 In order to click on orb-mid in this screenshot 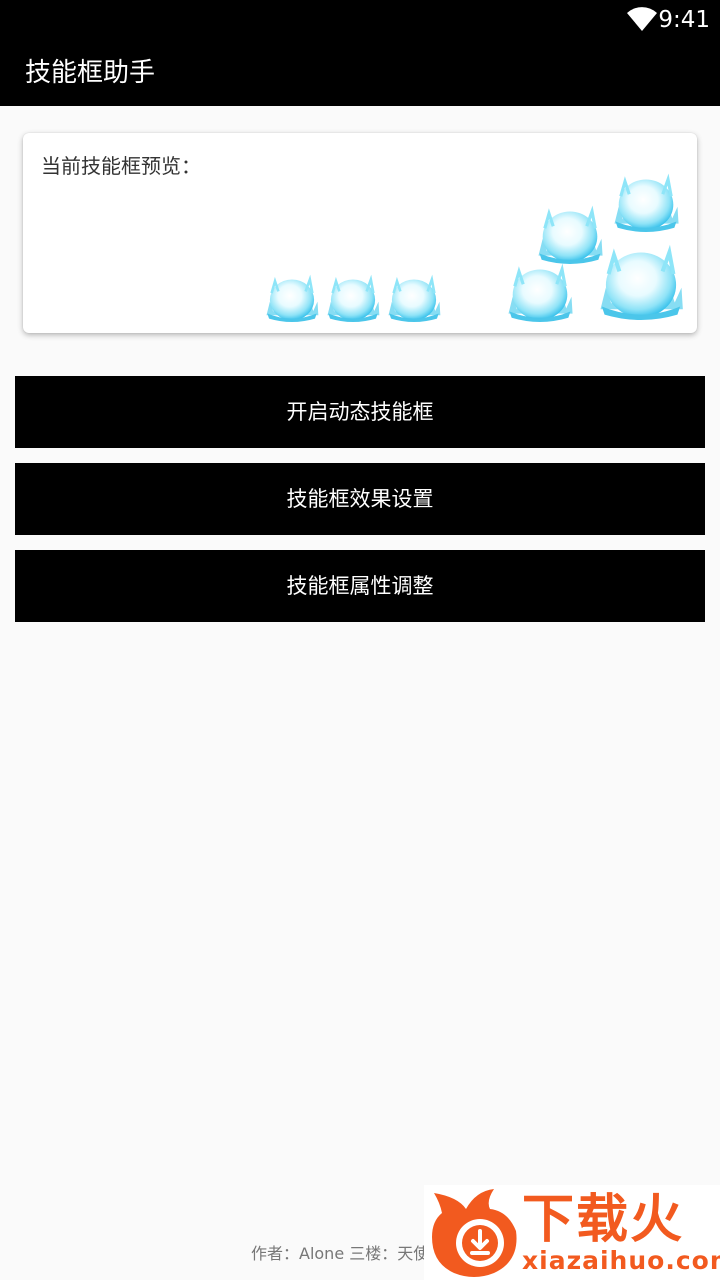, I will do `click(570, 237)`.